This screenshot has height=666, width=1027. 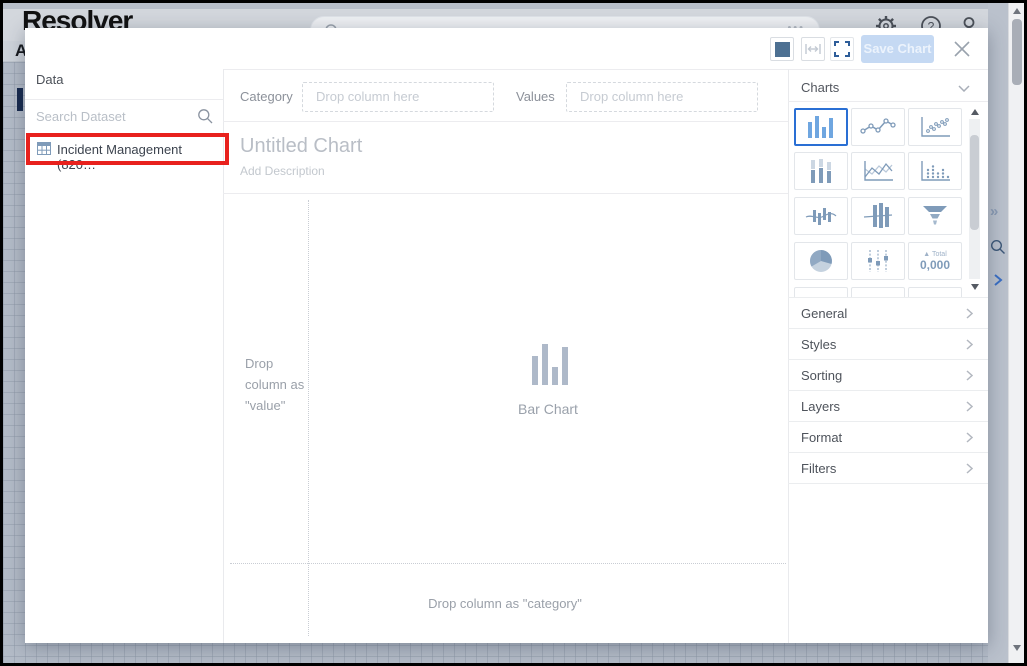 What do you see at coordinates (821, 406) in the screenshot?
I see `section-layers-label: Layers` at bounding box center [821, 406].